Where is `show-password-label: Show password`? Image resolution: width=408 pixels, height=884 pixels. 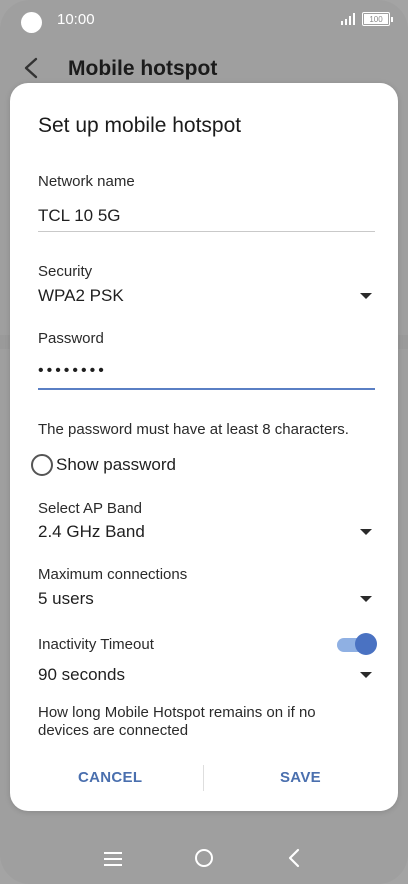 show-password-label: Show password is located at coordinates (116, 465).